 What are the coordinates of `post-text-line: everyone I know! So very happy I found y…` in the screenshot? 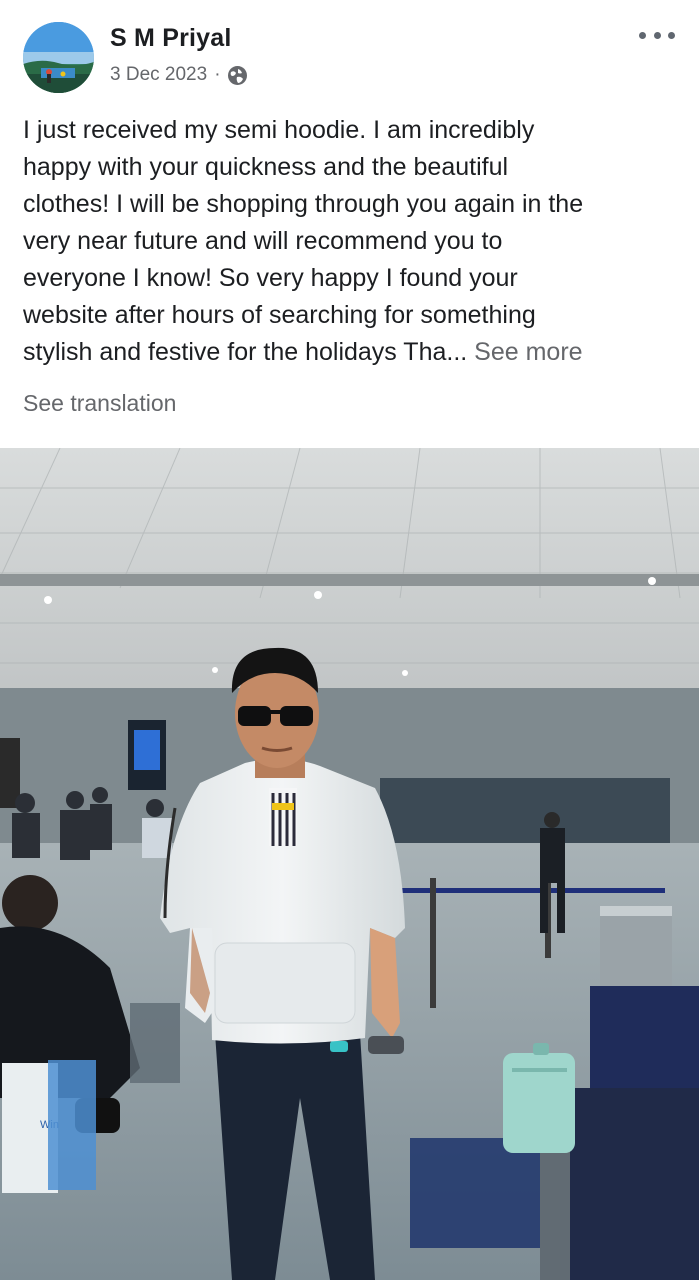 It's located at (270, 278).